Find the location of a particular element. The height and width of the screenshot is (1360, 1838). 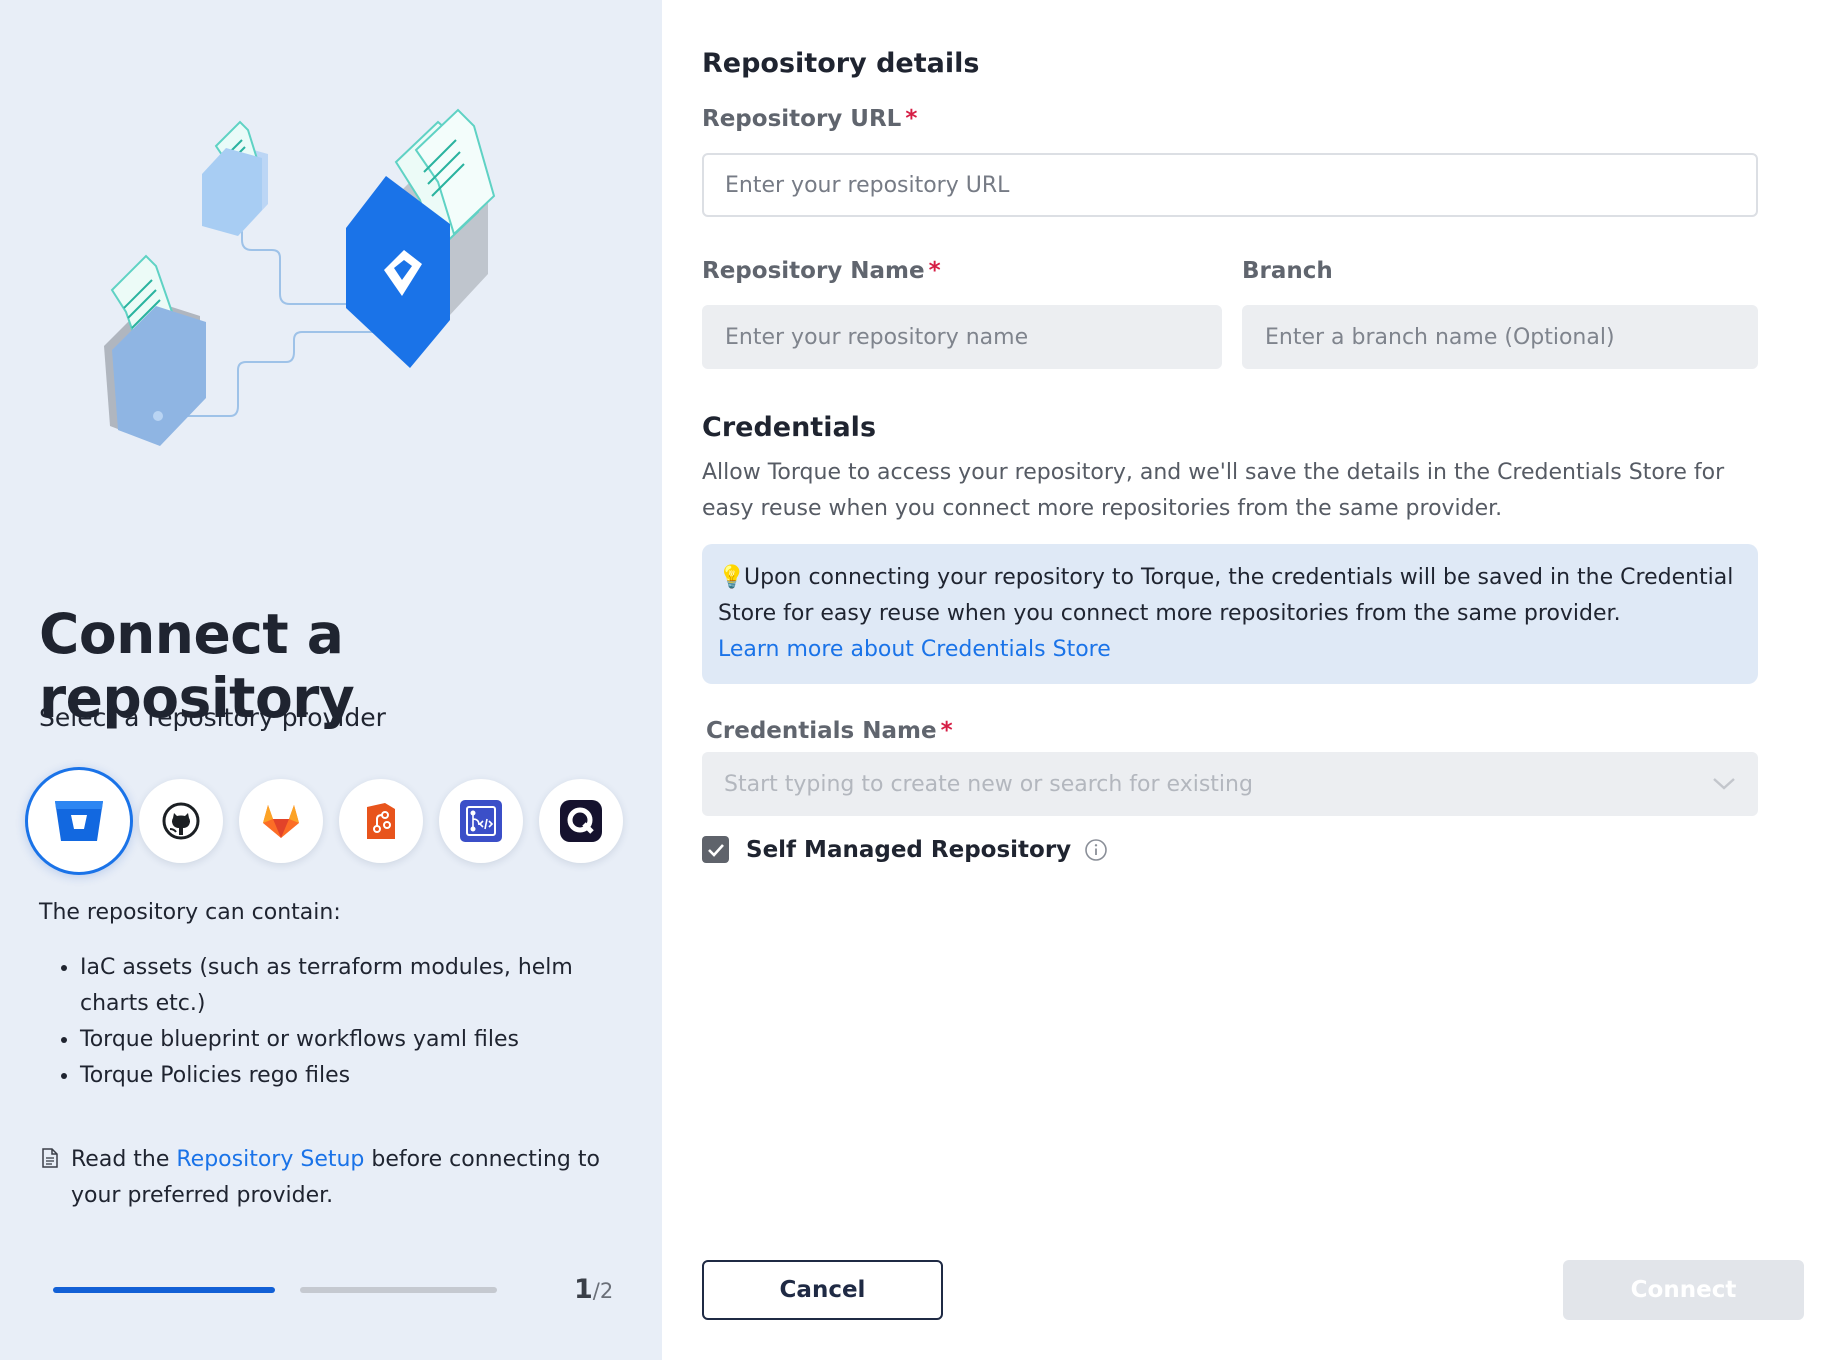

checkmark-icon is located at coordinates (715, 850).